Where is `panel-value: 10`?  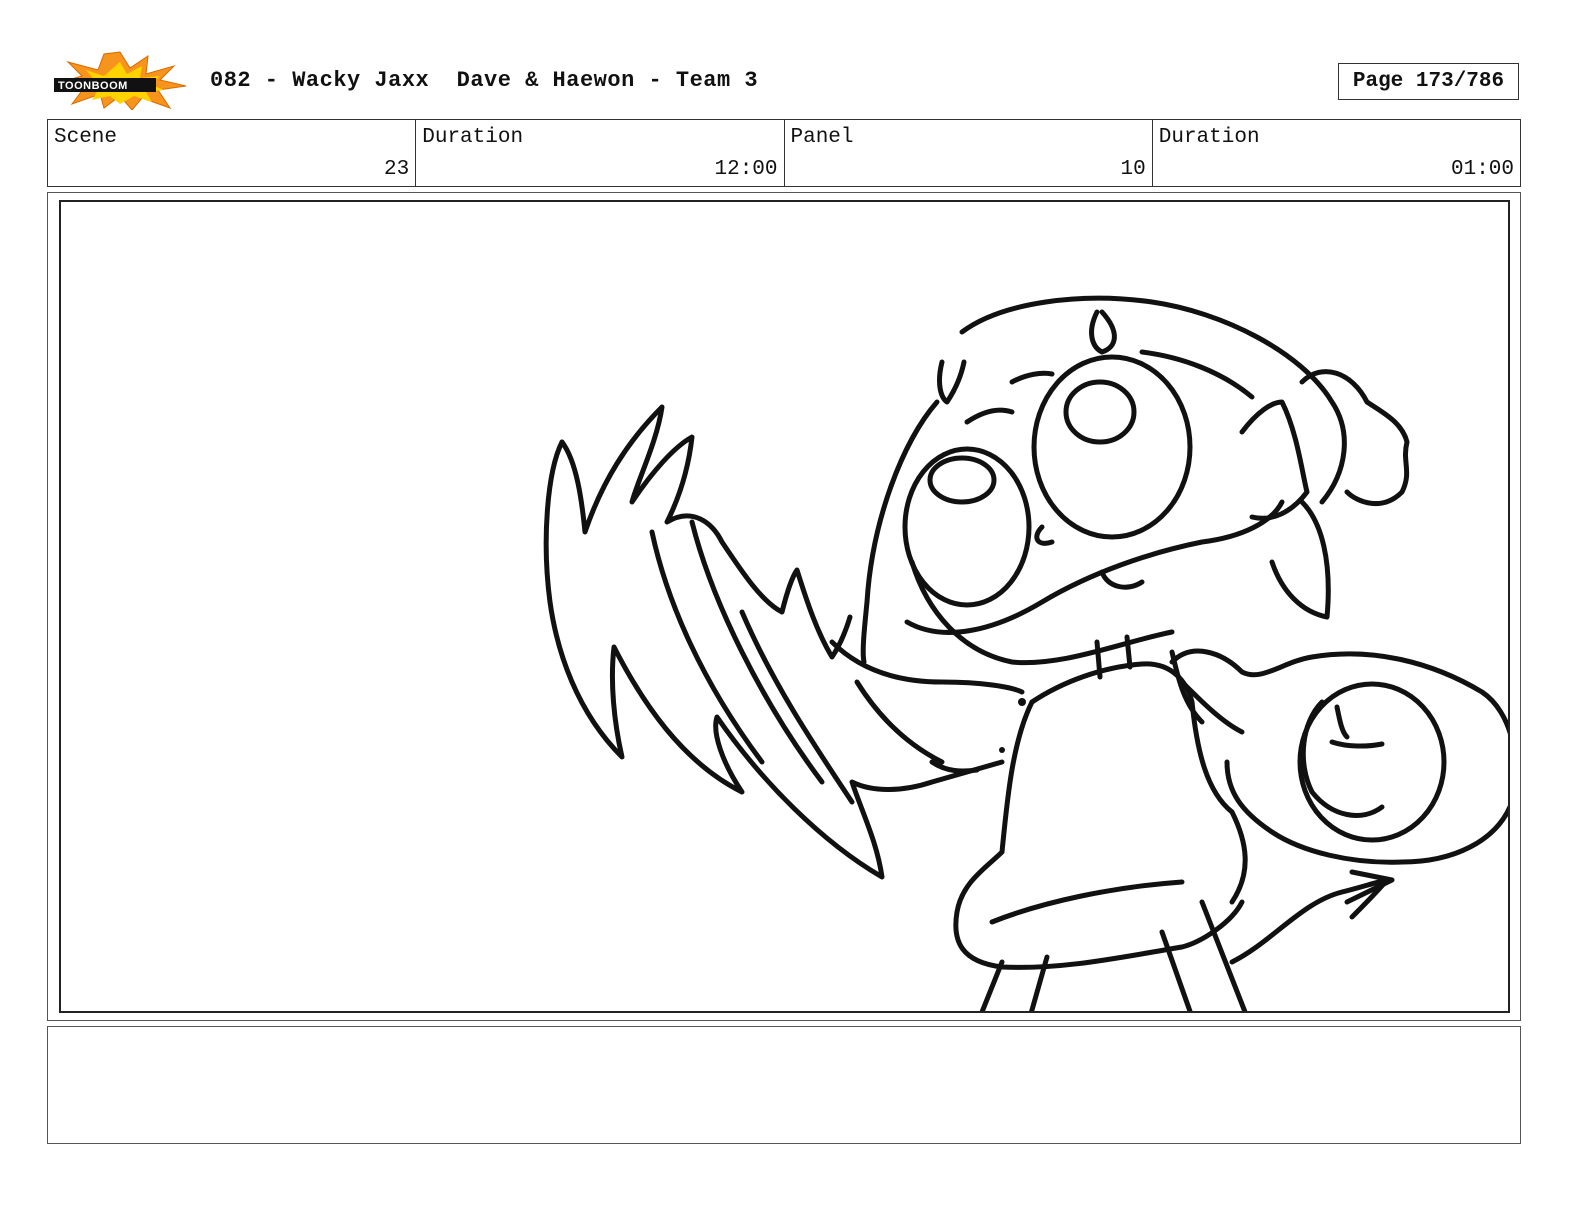 panel-value: 10 is located at coordinates (1133, 169).